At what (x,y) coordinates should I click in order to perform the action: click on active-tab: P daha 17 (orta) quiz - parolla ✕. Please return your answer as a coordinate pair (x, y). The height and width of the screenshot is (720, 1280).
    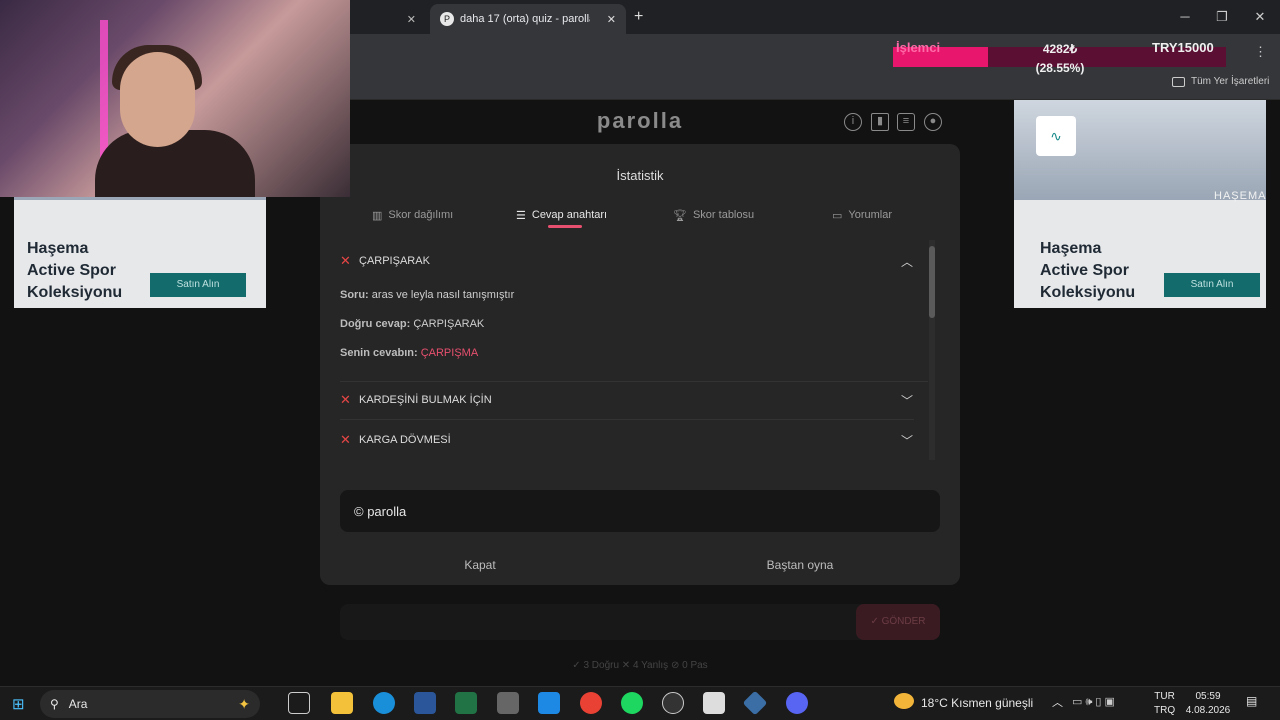
    Looking at the image, I should click on (528, 19).